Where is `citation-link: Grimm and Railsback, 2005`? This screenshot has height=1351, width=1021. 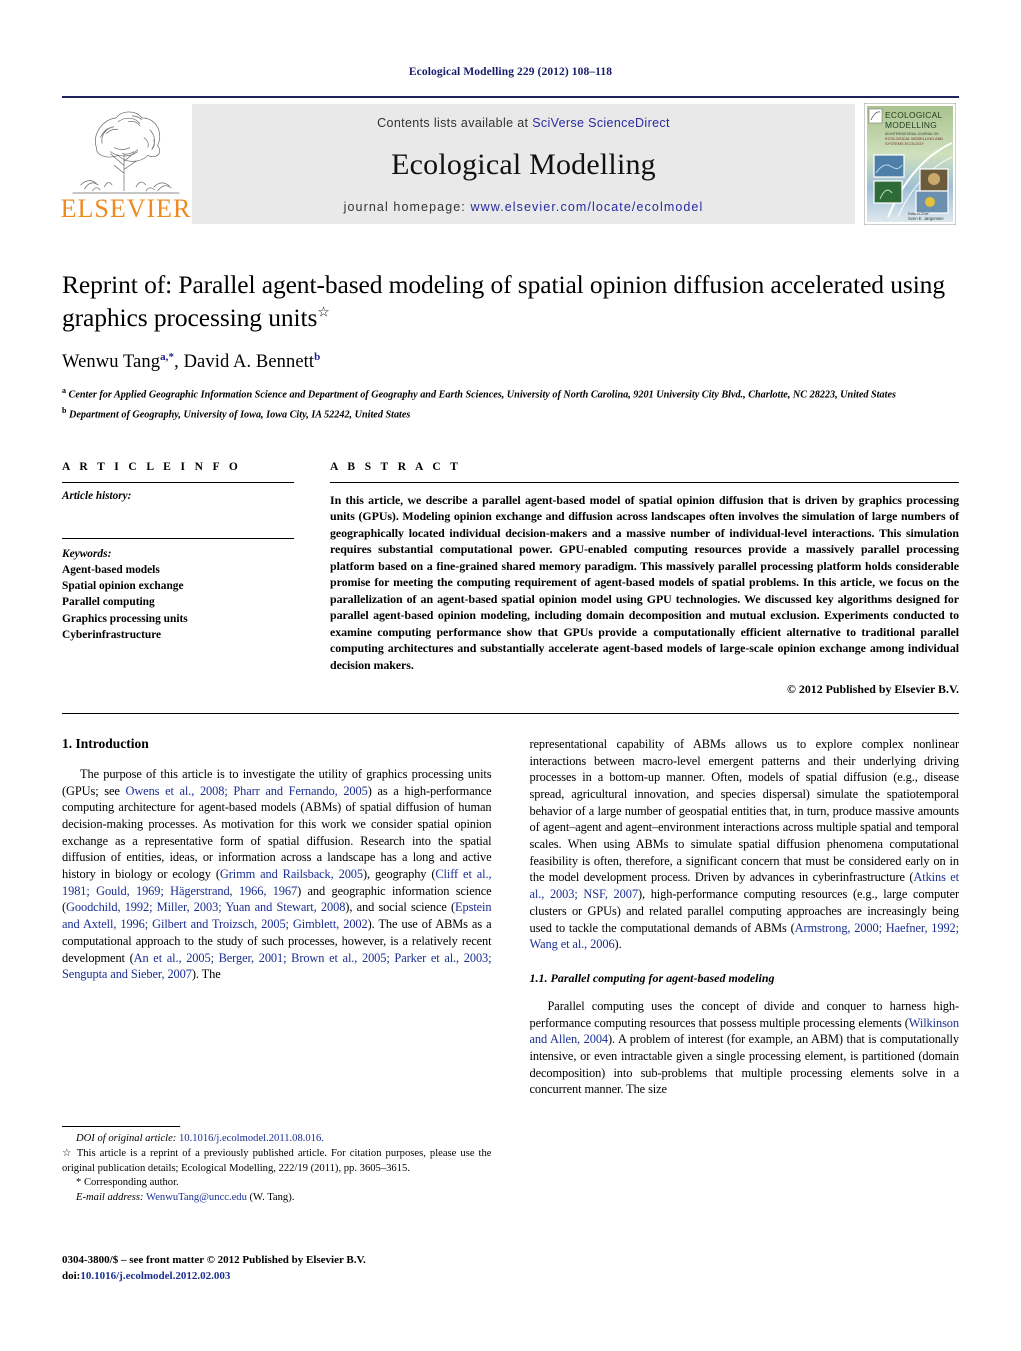 citation-link: Grimm and Railsback, 2005 is located at coordinates (291, 874).